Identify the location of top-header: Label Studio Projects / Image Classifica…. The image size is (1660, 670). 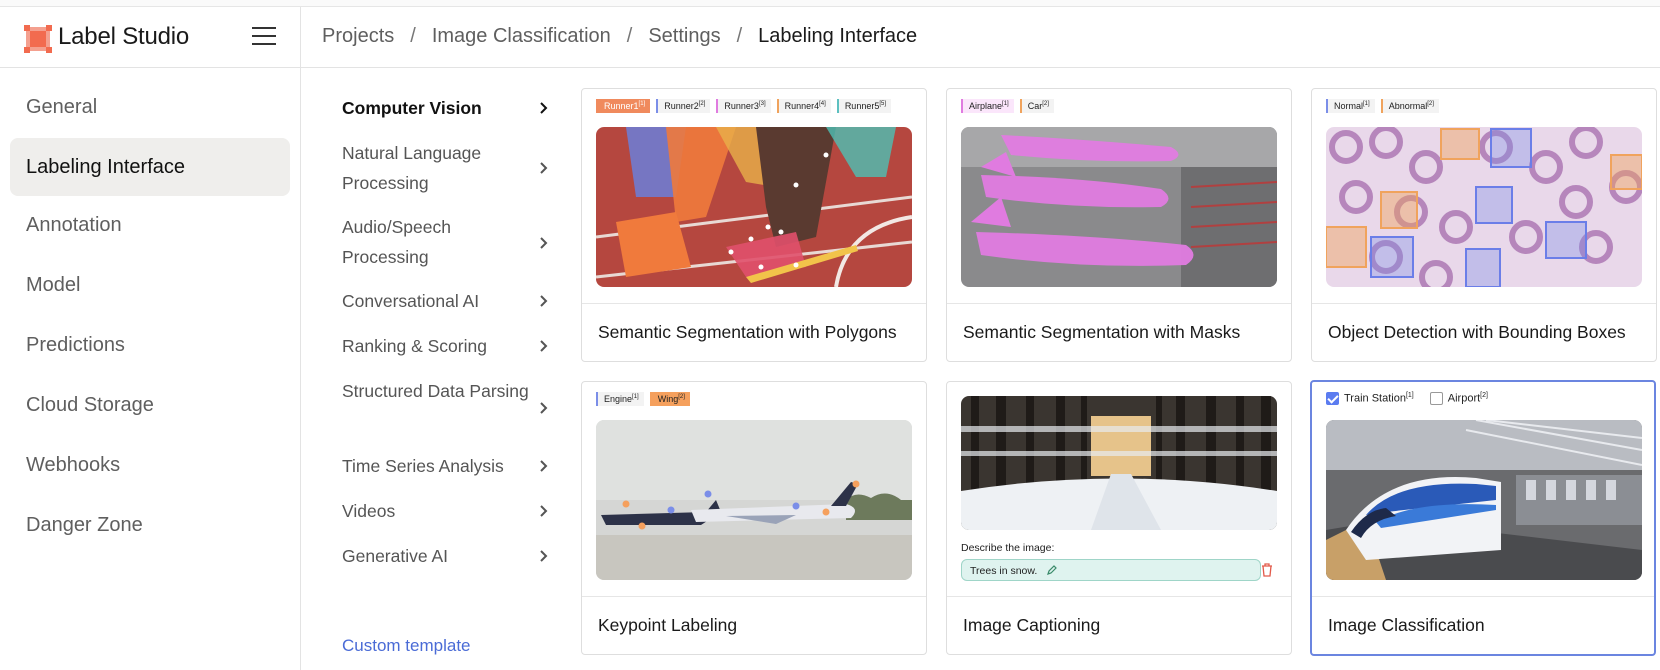
(830, 37).